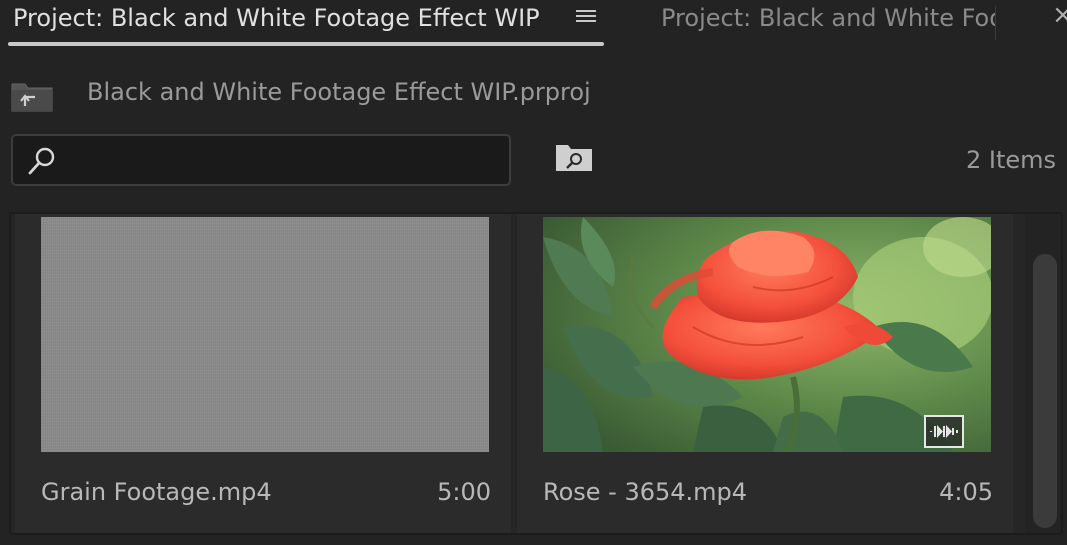 This screenshot has height=545, width=1067. I want to click on media-name: Rose - 3654.mp4, so click(645, 492).